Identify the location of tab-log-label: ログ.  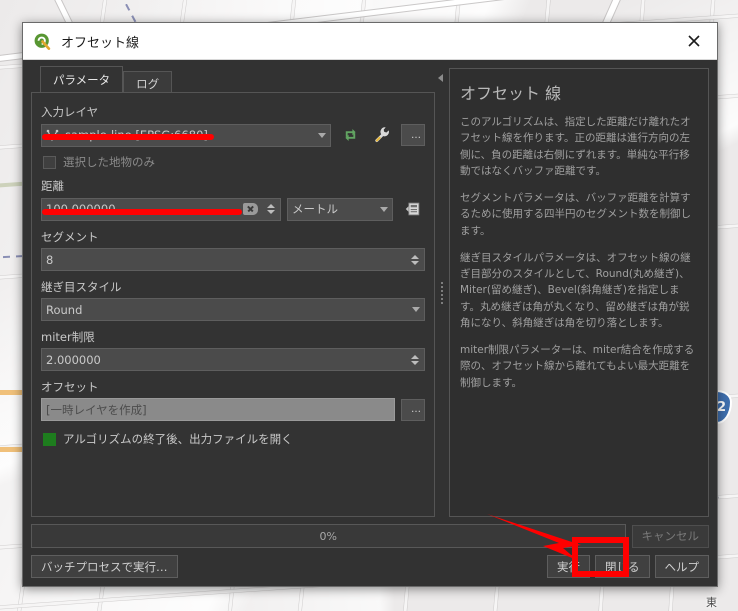
(148, 84).